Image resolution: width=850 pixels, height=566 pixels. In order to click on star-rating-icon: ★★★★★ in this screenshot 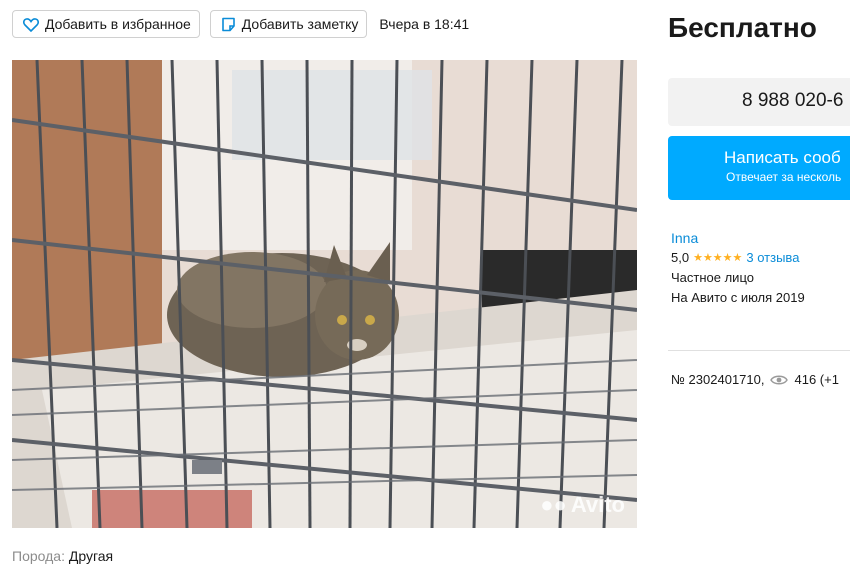, I will do `click(718, 258)`.